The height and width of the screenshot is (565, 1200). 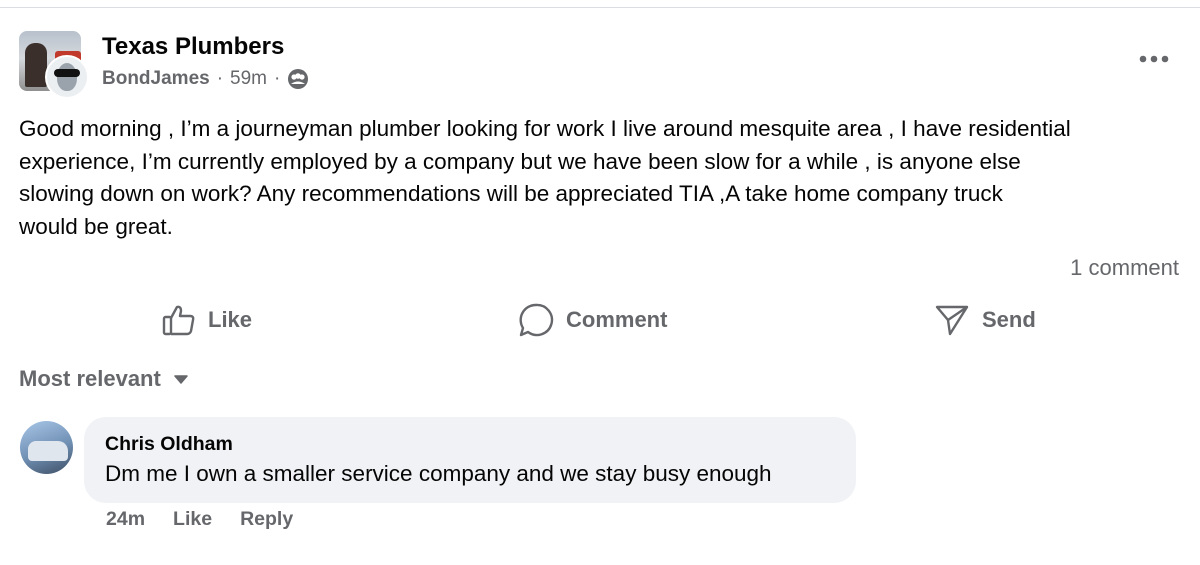 What do you see at coordinates (67, 73) in the screenshot?
I see `author-avatar-sunglasses` at bounding box center [67, 73].